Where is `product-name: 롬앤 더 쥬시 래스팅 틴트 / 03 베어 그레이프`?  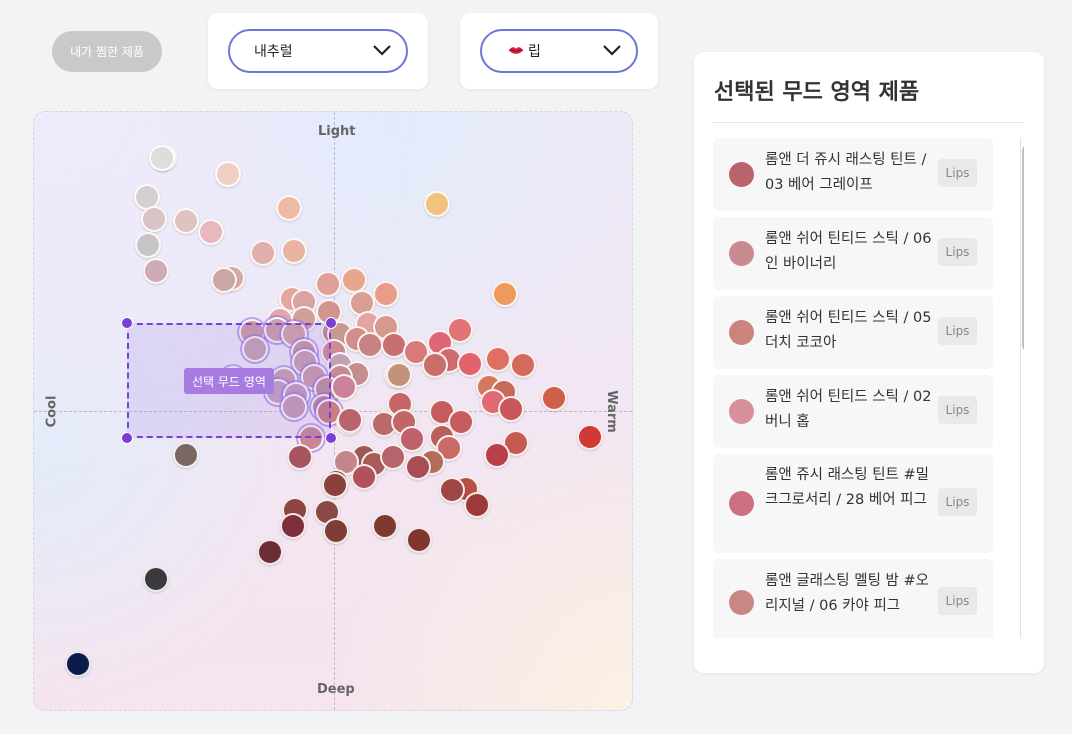 product-name: 롬앤 더 쥬시 래스팅 틴트 / 03 베어 그레이프 is located at coordinates (846, 172).